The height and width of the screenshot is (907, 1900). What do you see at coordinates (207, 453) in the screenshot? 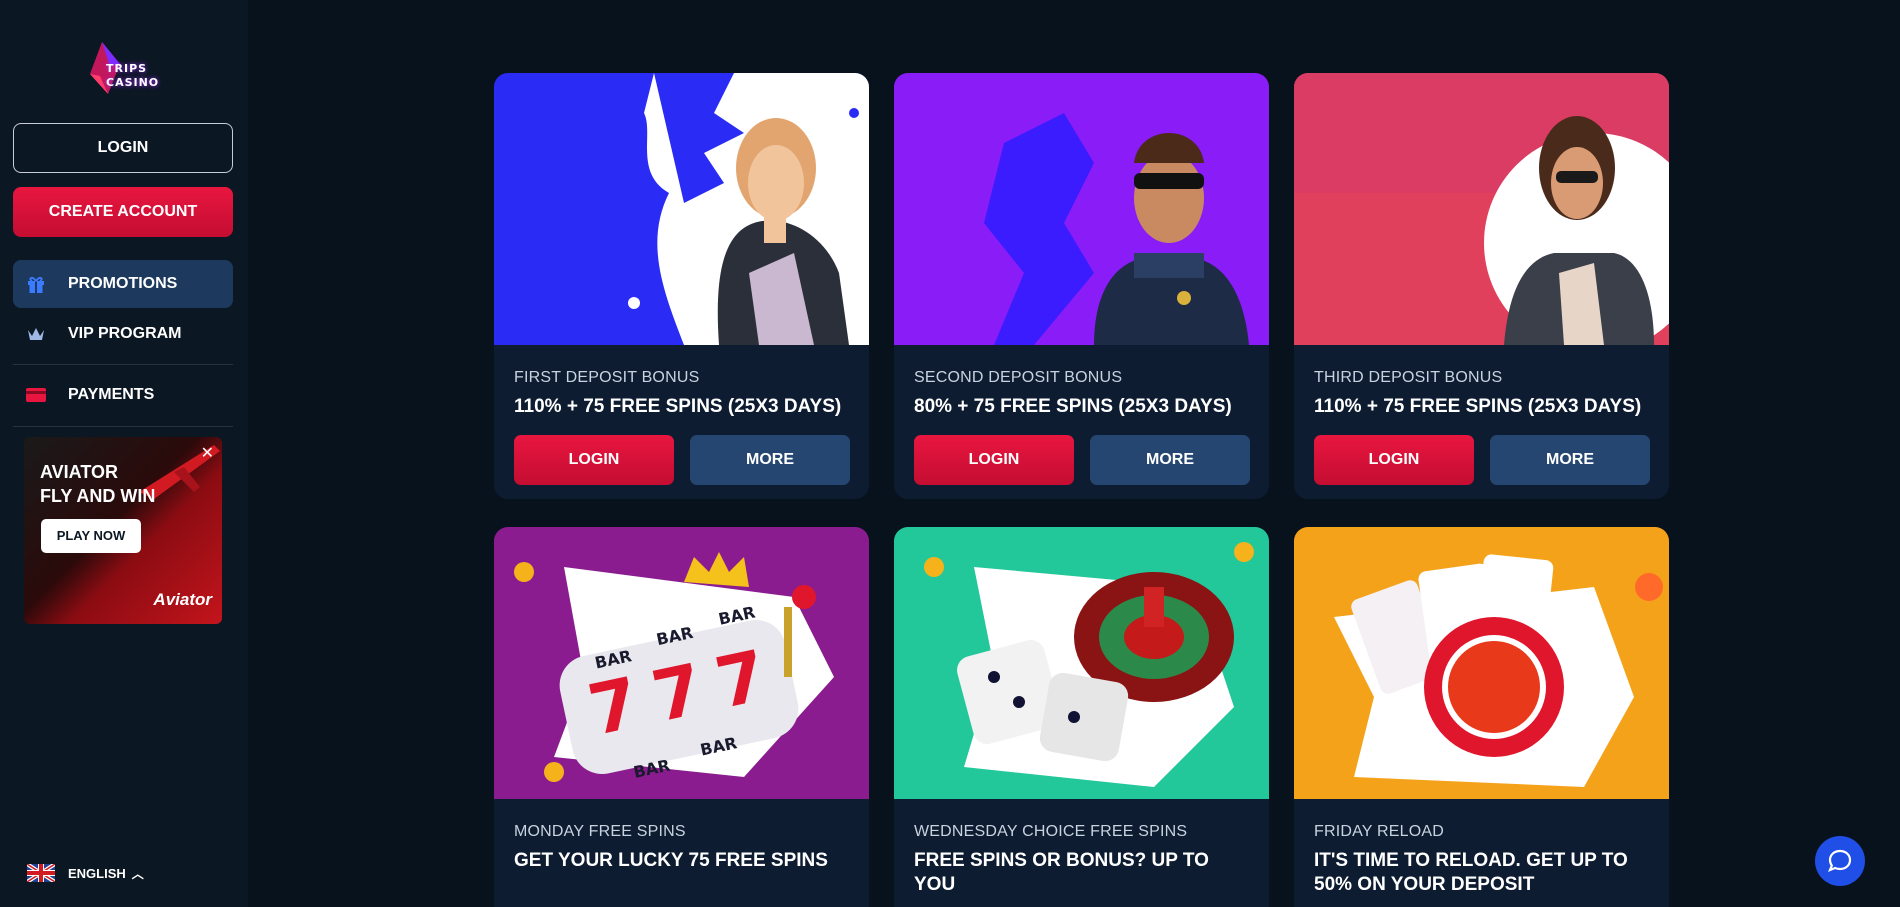
I see `close-icon: ✕` at bounding box center [207, 453].